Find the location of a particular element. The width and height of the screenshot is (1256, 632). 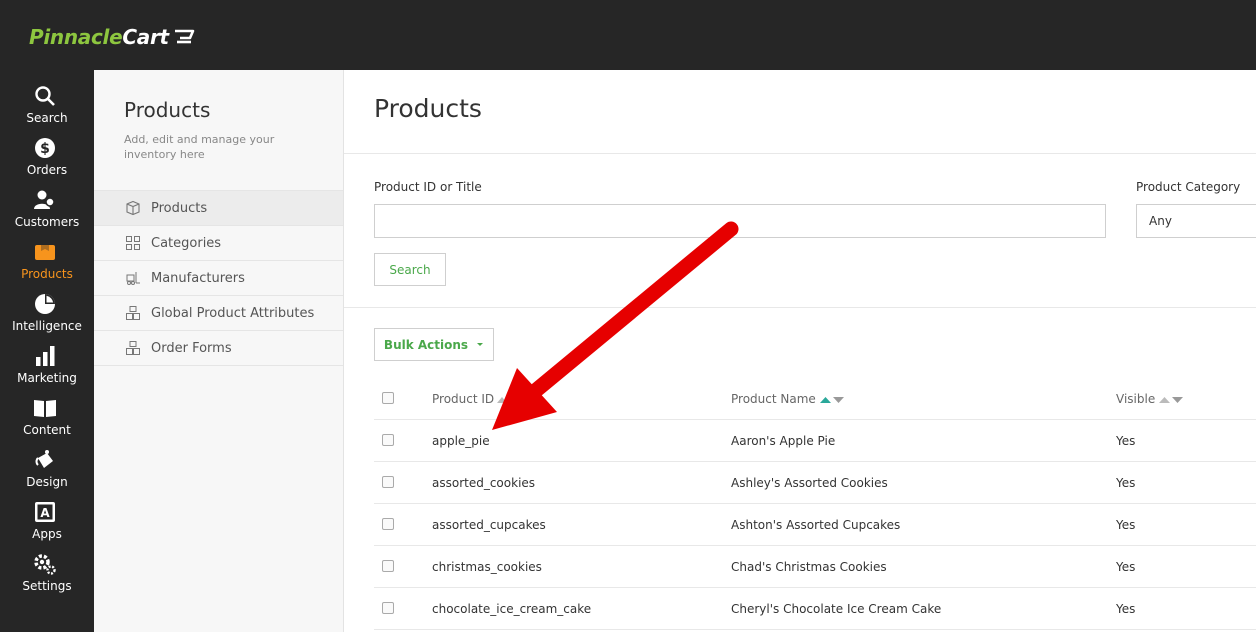

category-selected-value: Any is located at coordinates (1160, 221).